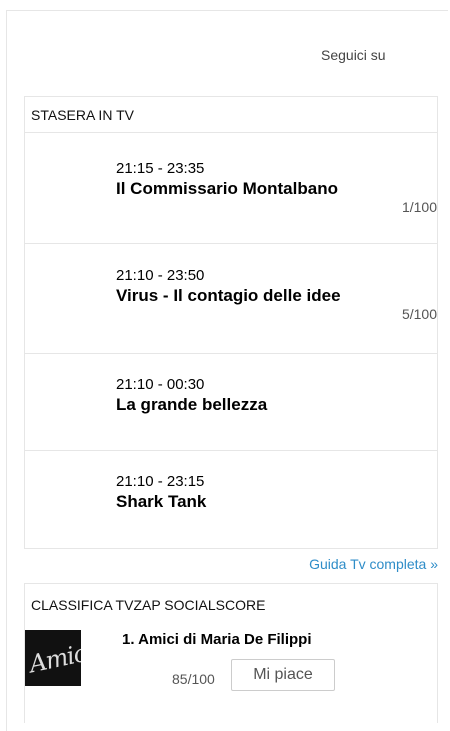 The height and width of the screenshot is (731, 450). I want to click on tv-listing-item: 21:10 - 00:30 La grande bellezza, so click(231, 408).